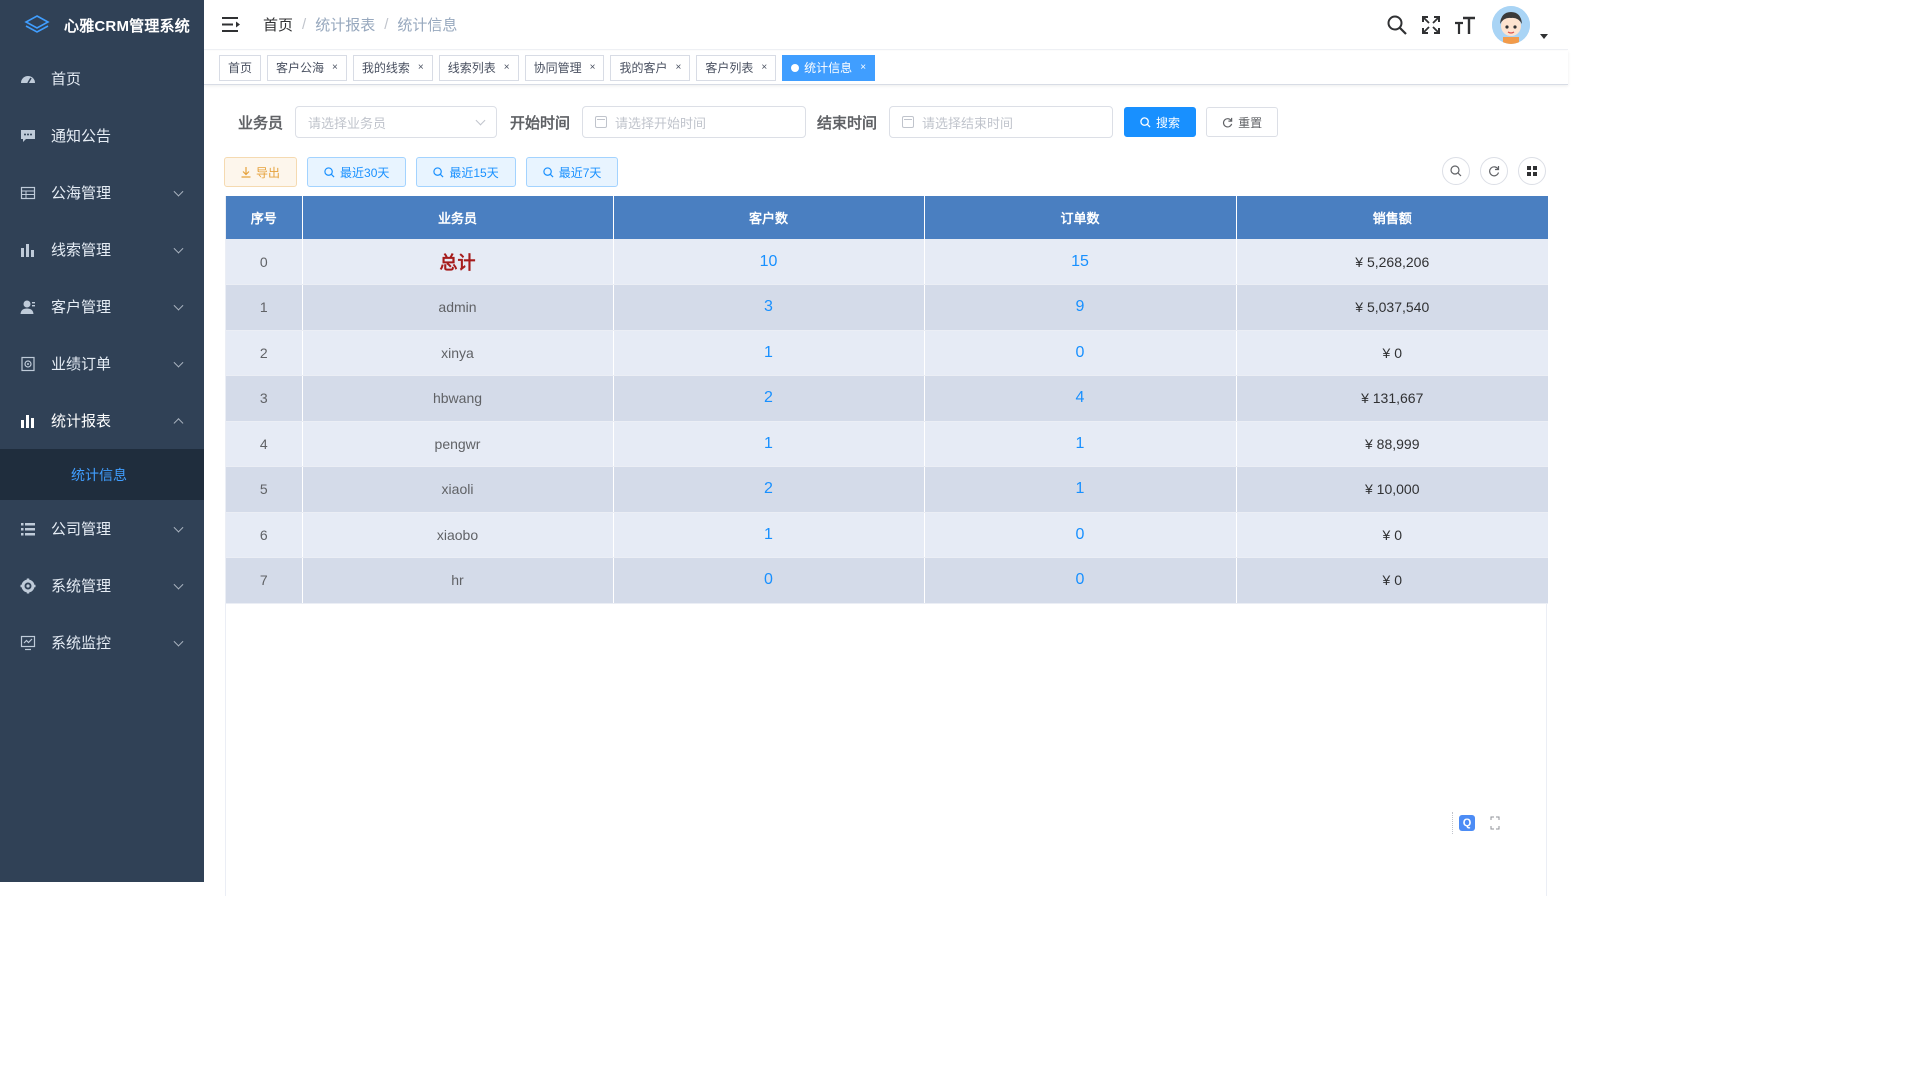  Describe the element at coordinates (736, 67) in the screenshot. I see `tab-6: 客户列表 ×` at that location.